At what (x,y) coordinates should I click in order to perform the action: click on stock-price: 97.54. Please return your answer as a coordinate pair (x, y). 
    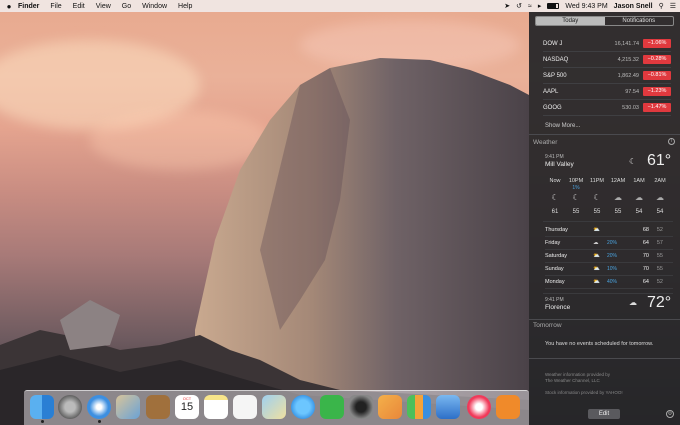
    Looking at the image, I should click on (632, 91).